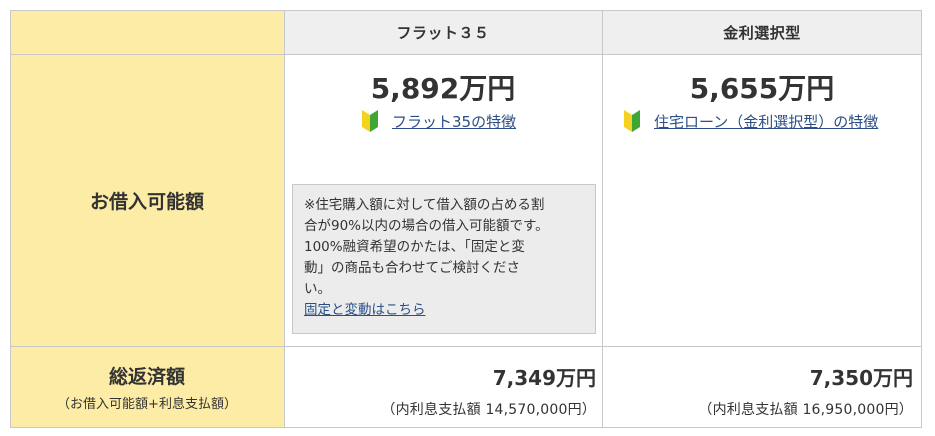 The image size is (935, 436). Describe the element at coordinates (805, 410) in the screenshot. I see `interest-amount-rate-selection: （内利息支払額 16,950,000円）` at that location.